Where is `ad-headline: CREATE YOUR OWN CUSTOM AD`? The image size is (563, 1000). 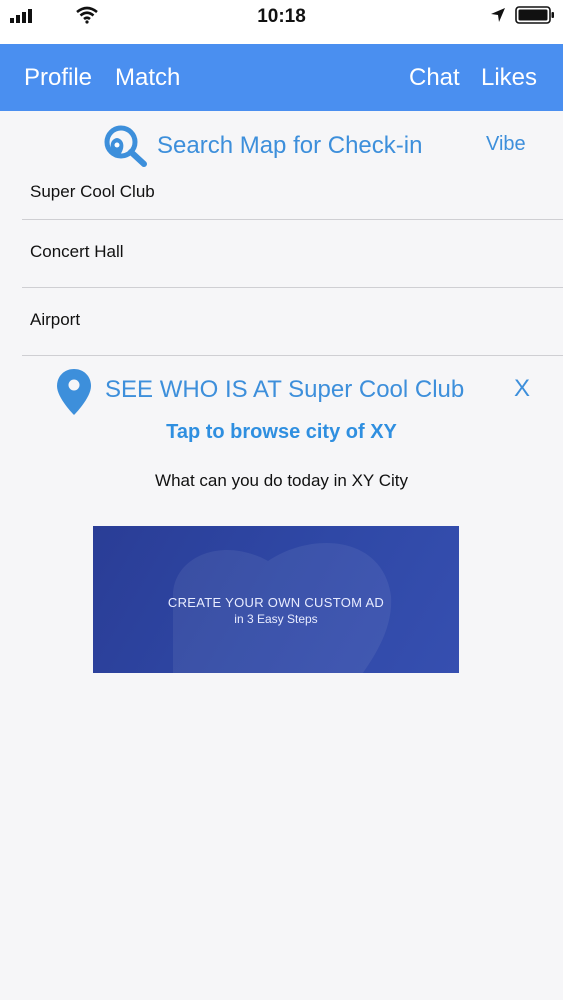 ad-headline: CREATE YOUR OWN CUSTOM AD is located at coordinates (276, 602).